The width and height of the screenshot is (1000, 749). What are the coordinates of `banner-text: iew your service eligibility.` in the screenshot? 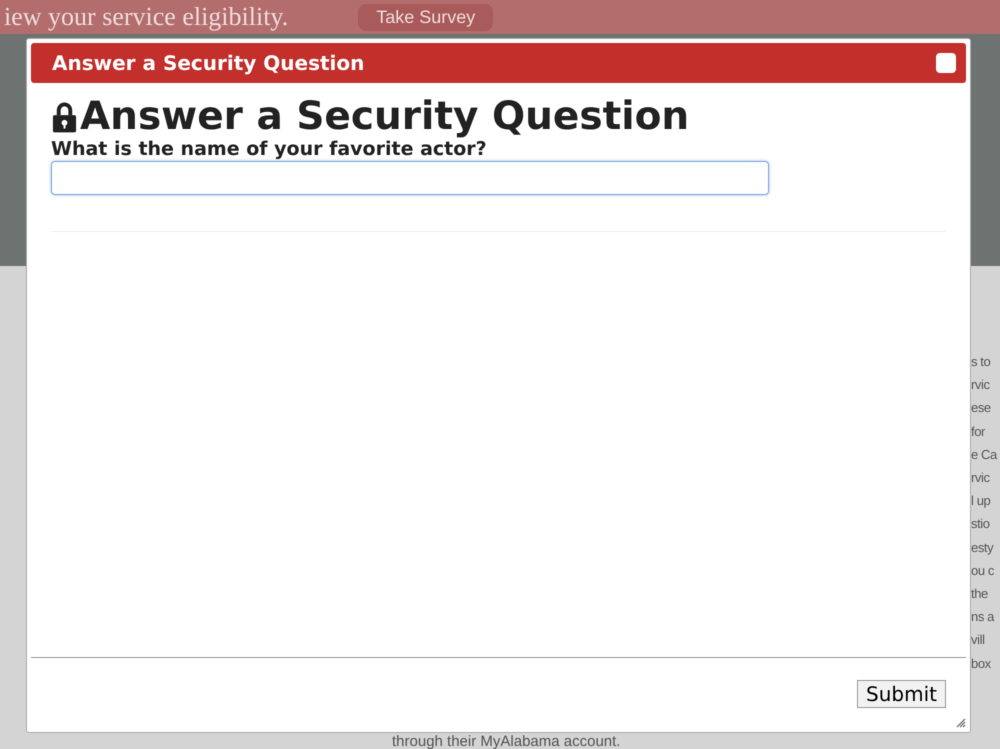 It's located at (146, 17).